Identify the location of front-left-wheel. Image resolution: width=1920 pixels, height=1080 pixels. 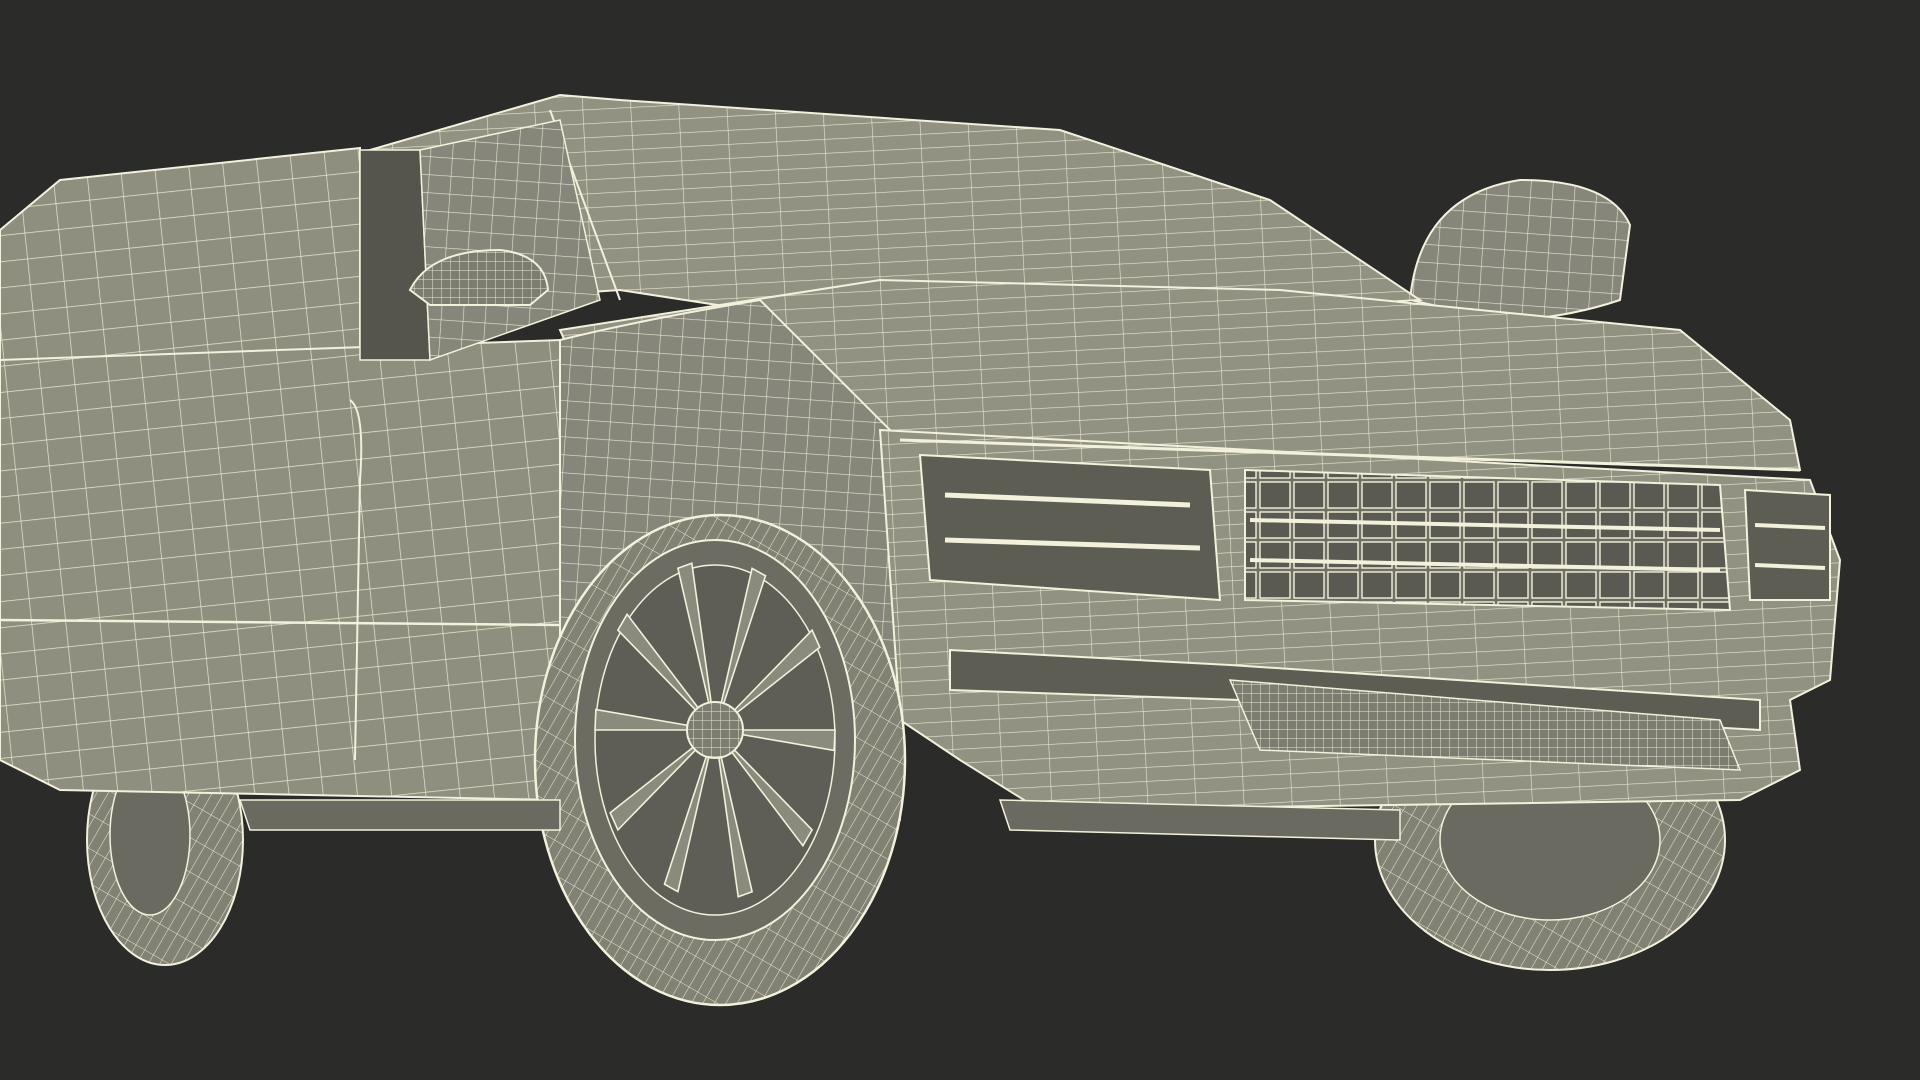
(720, 760).